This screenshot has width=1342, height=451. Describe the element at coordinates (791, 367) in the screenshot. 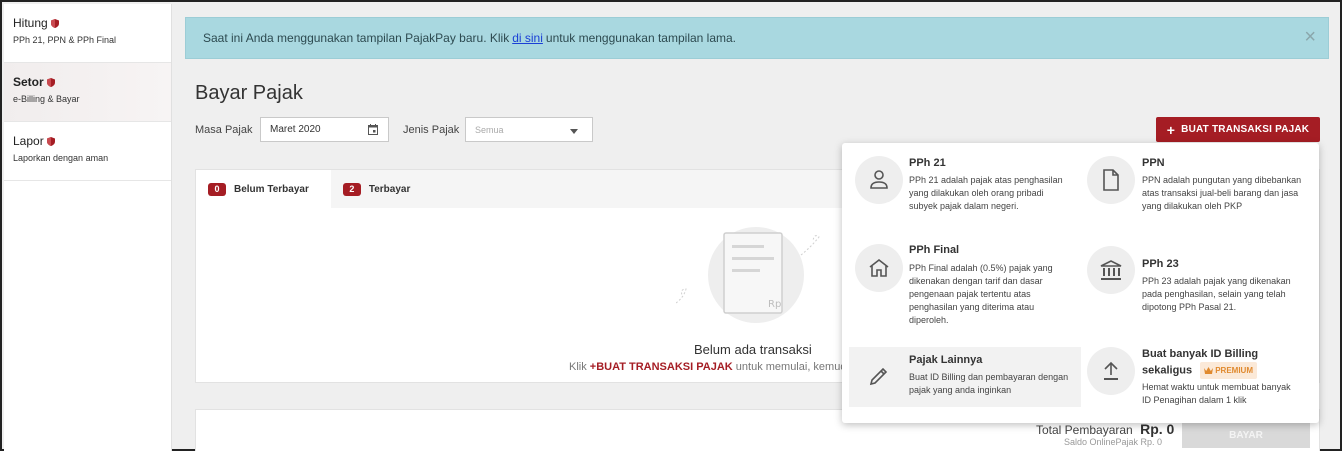

I see `hint-text-after: untuk memulai, kemud` at that location.